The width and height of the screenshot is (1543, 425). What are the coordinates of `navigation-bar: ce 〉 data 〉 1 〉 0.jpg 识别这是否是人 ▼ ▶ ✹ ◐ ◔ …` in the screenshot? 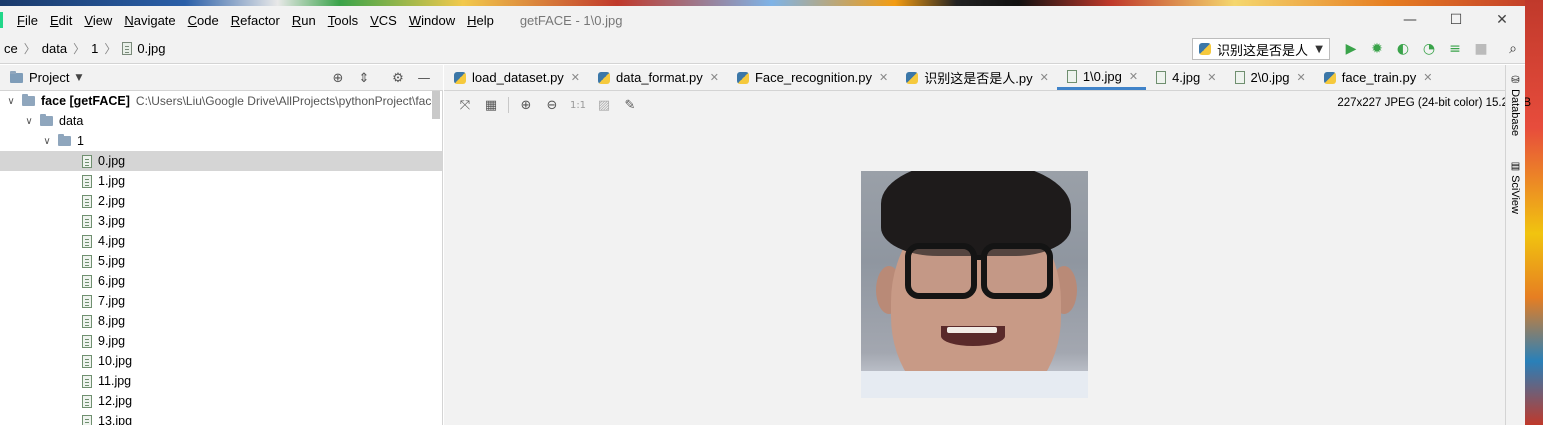 It's located at (762, 49).